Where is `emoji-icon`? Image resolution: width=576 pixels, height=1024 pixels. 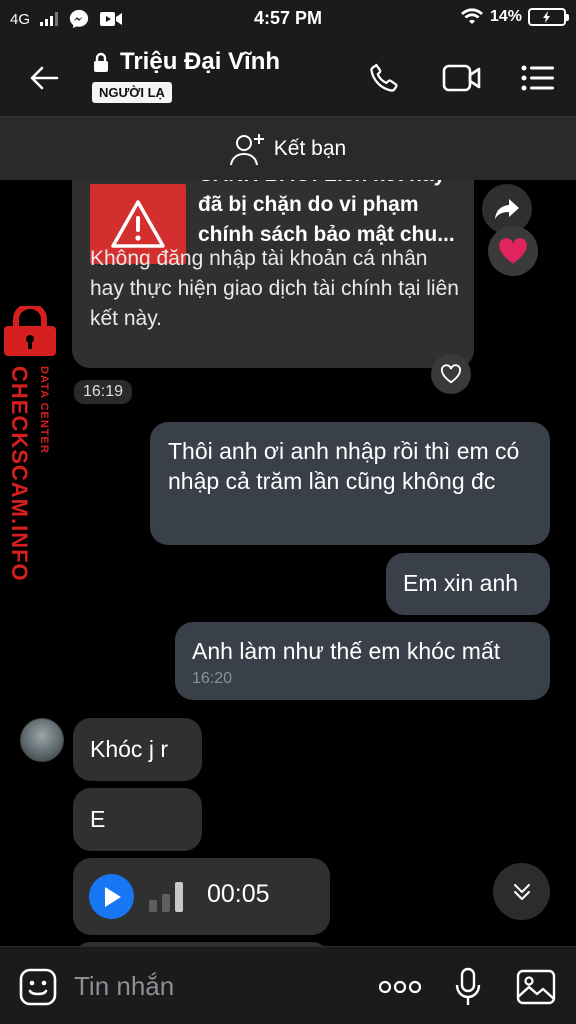 emoji-icon is located at coordinates (38, 987).